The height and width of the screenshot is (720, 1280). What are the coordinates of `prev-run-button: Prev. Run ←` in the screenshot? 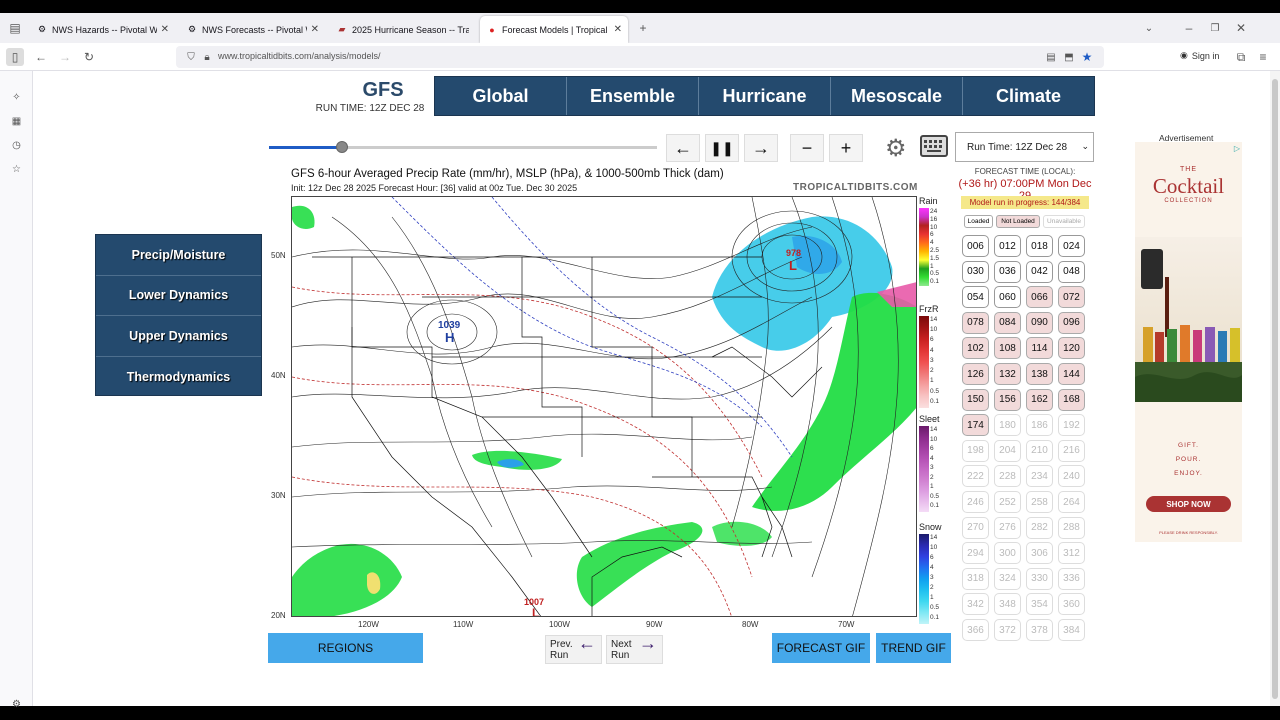 It's located at (573, 649).